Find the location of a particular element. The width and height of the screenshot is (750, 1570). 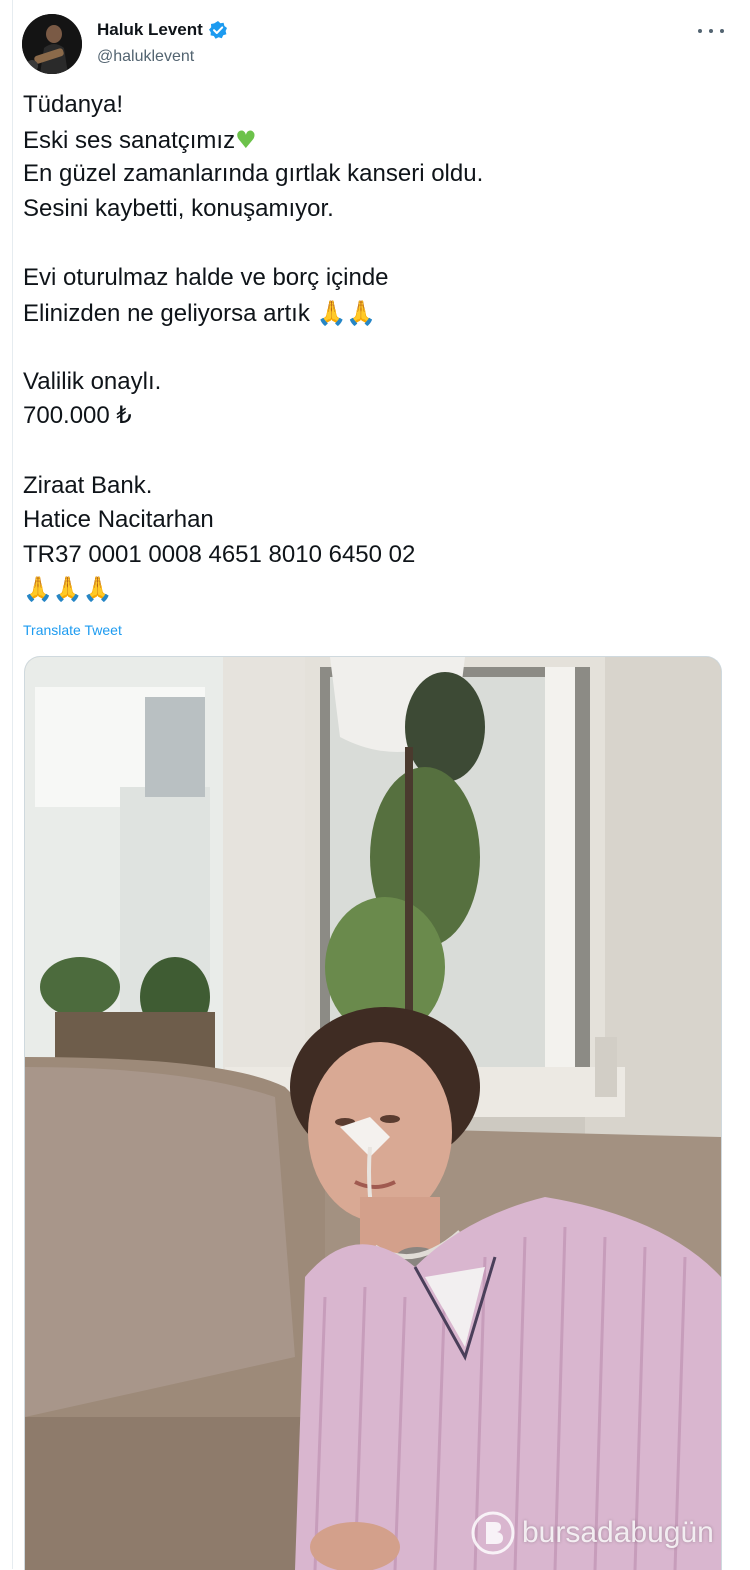

tweet-line: Eski ses sanatçımız♥ is located at coordinates (368, 140).